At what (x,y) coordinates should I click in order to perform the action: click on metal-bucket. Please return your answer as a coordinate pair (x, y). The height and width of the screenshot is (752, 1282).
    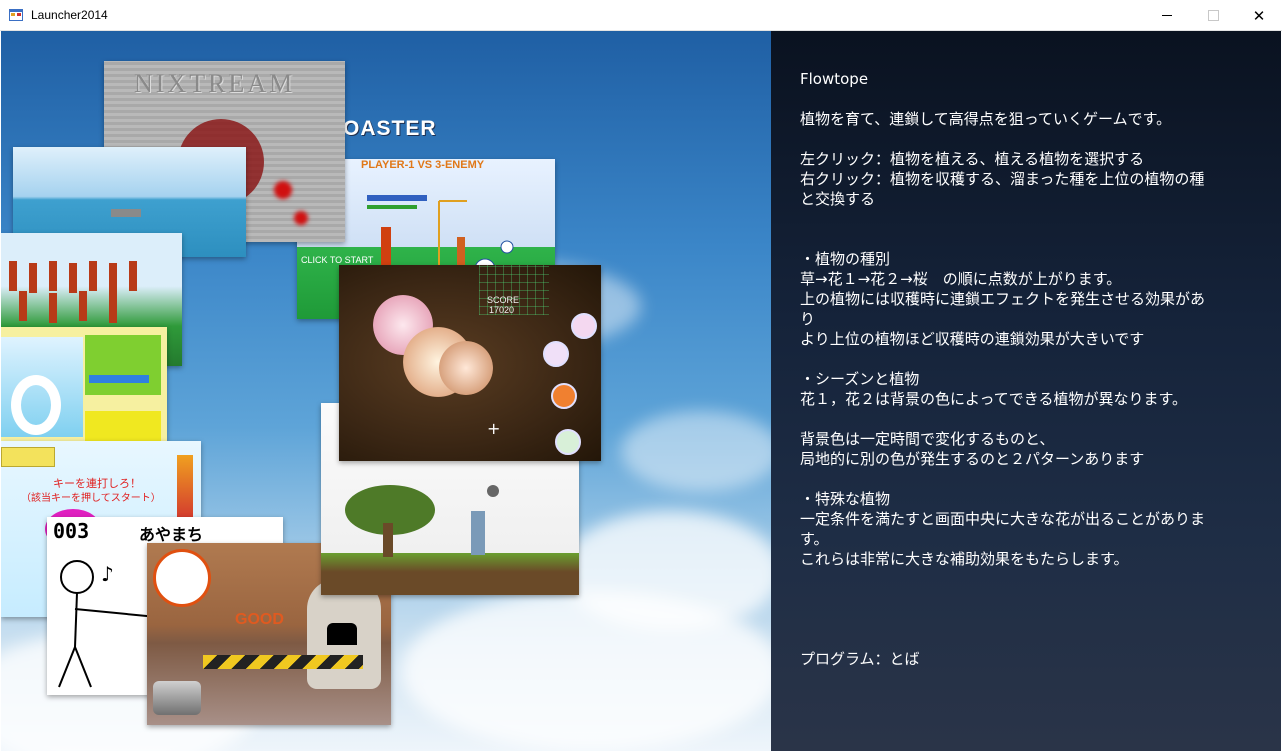
    Looking at the image, I should click on (177, 698).